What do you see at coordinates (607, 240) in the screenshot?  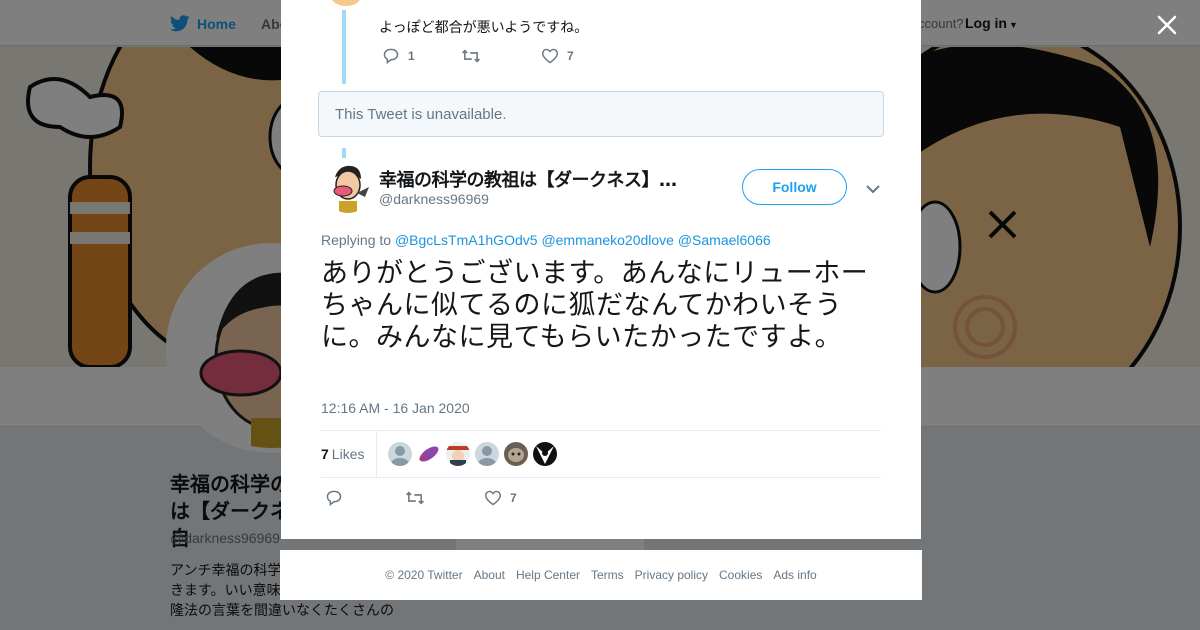 I see `replying-to-mention: @emmaneko20dlove` at bounding box center [607, 240].